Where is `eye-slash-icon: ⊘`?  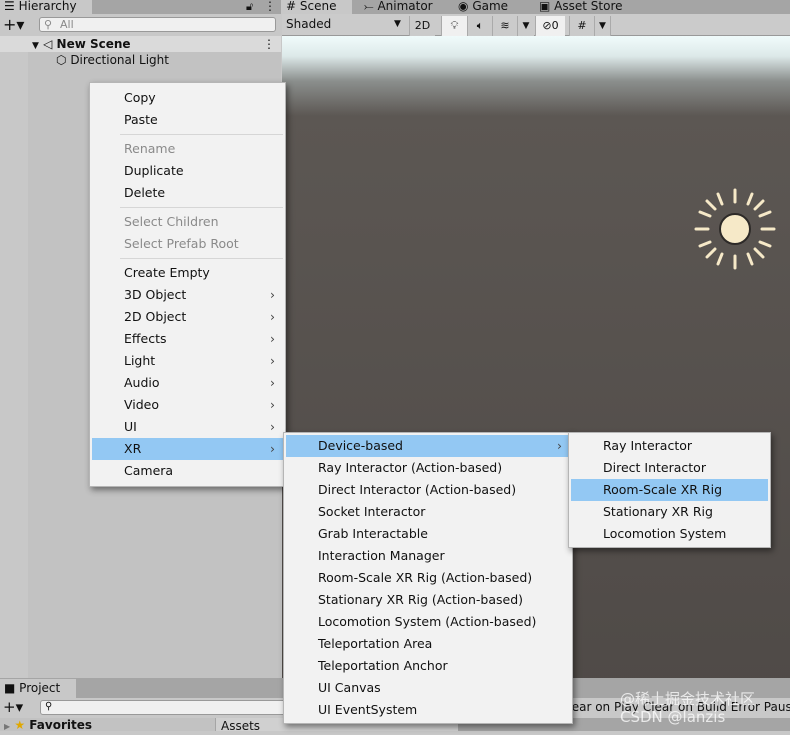 eye-slash-icon: ⊘ is located at coordinates (547, 25).